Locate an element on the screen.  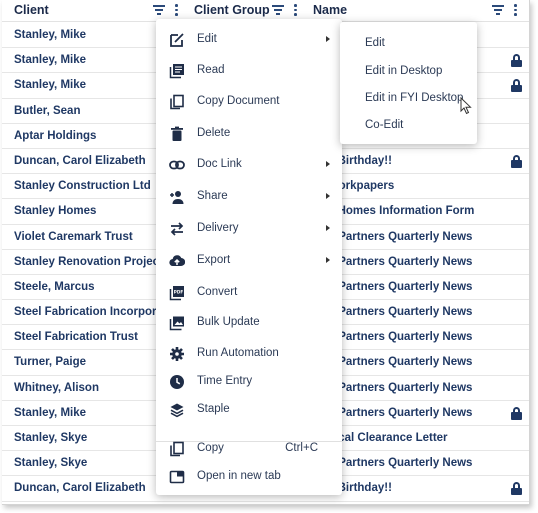
menu-item-delivery: Delivery is located at coordinates (249, 229).